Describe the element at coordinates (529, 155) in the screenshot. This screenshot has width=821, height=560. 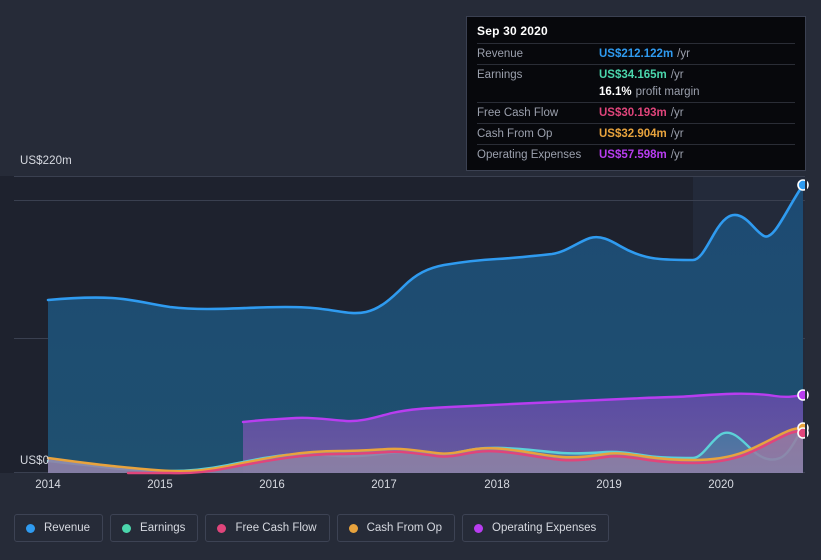
I see `tooltip-row-label: Operating Expenses` at that location.